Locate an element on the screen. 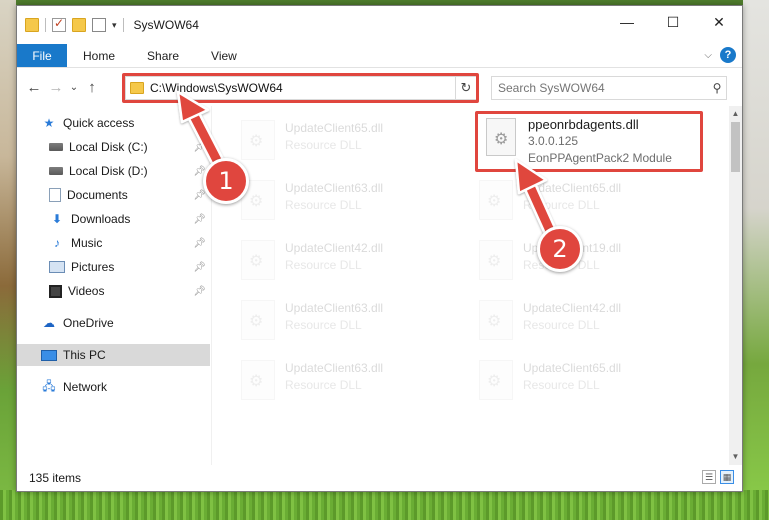 Image resolution: width=769 pixels, height=520 pixels. address-path: C:\Windows\SysWOW64 is located at coordinates (304, 88).